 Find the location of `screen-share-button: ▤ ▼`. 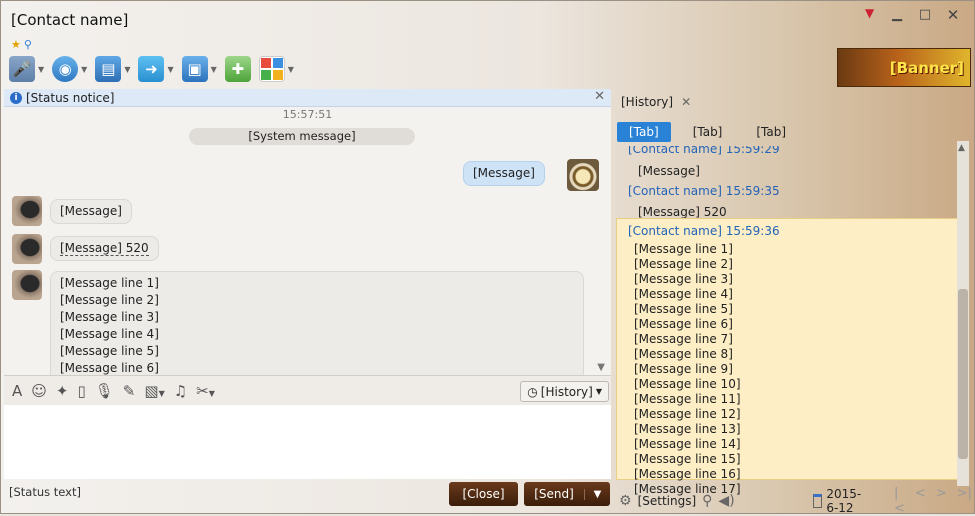

screen-share-button: ▤ ▼ is located at coordinates (112, 69).